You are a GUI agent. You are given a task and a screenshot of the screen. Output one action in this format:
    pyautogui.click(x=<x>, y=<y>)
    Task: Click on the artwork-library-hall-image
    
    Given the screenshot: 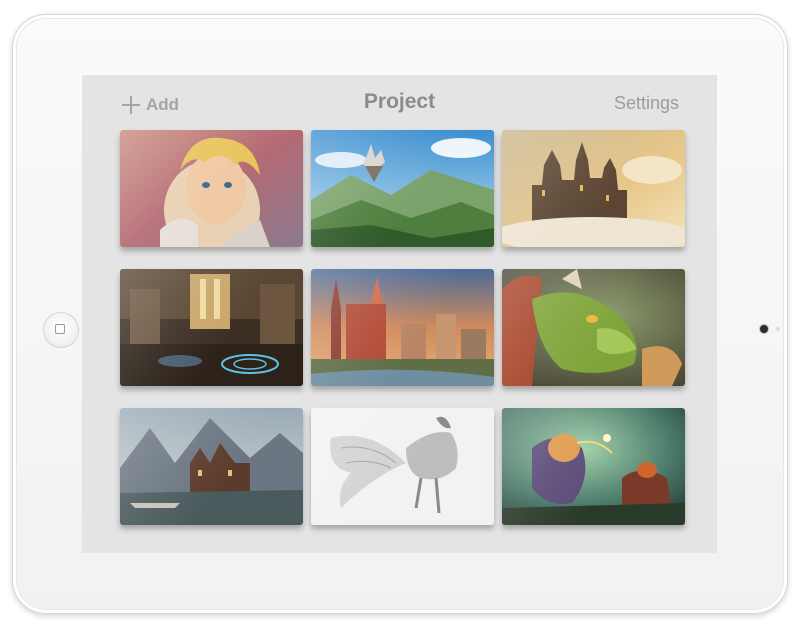 What is the action you would take?
    pyautogui.click(x=211, y=327)
    